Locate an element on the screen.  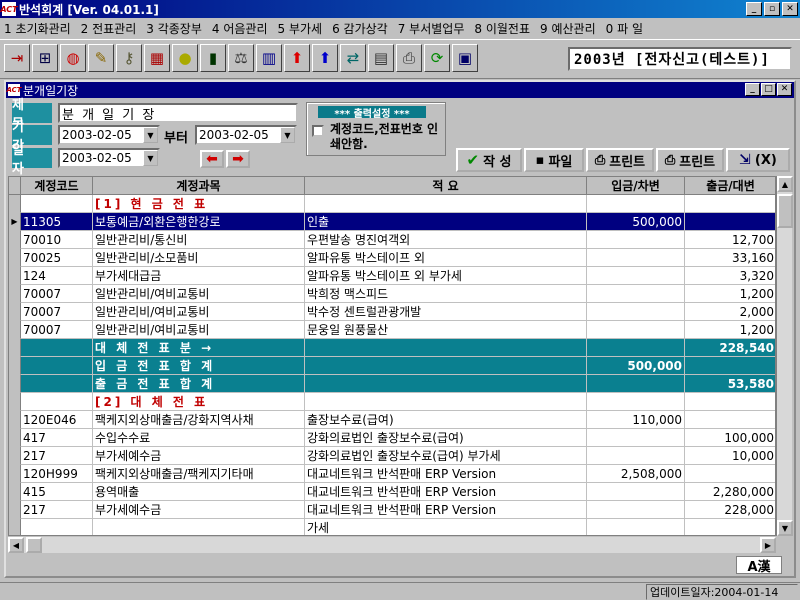
account-title-cell: 출 금 전 표 합 계 is located at coordinates (199, 384).